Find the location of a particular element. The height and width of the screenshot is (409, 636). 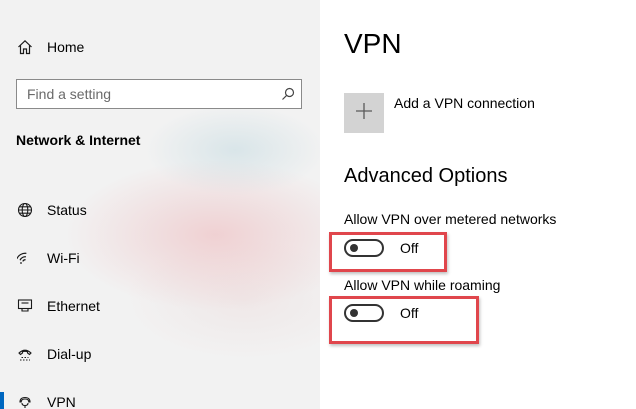

sidebar-item-status: Status is located at coordinates (160, 210).